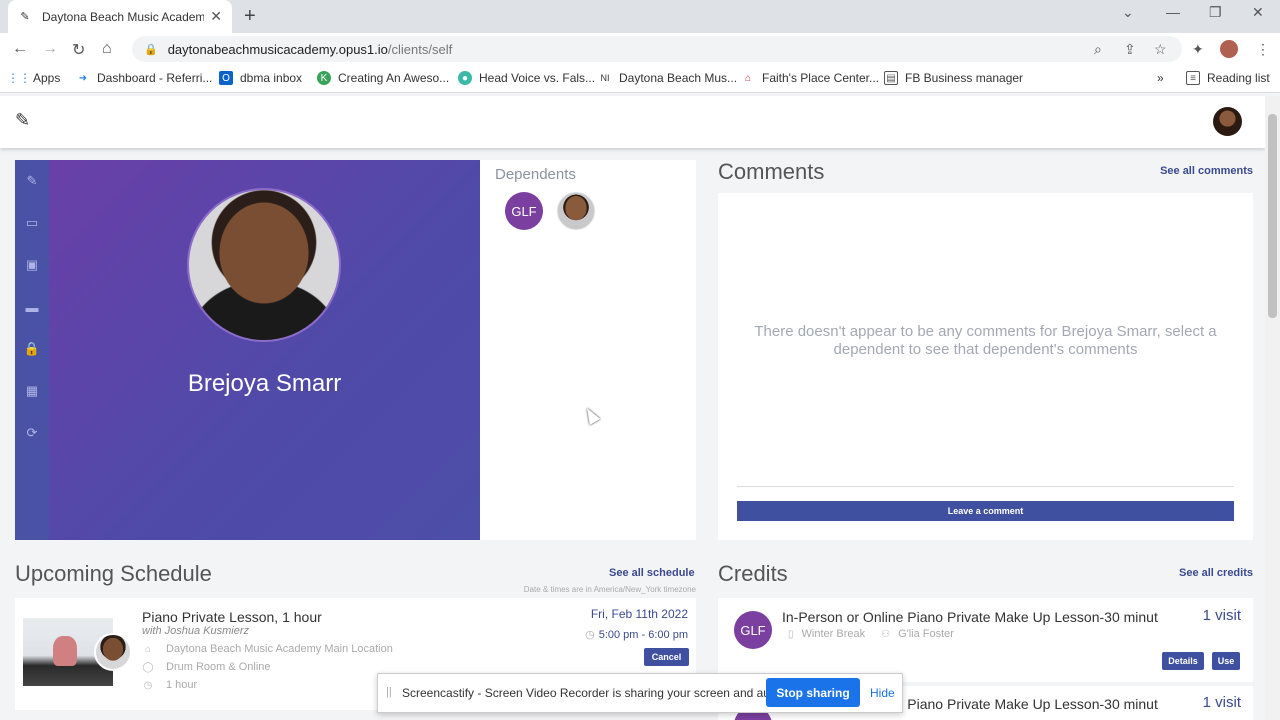 This screenshot has width=1280, height=720. Describe the element at coordinates (605, 78) in the screenshot. I see `ni-icon: NI` at that location.